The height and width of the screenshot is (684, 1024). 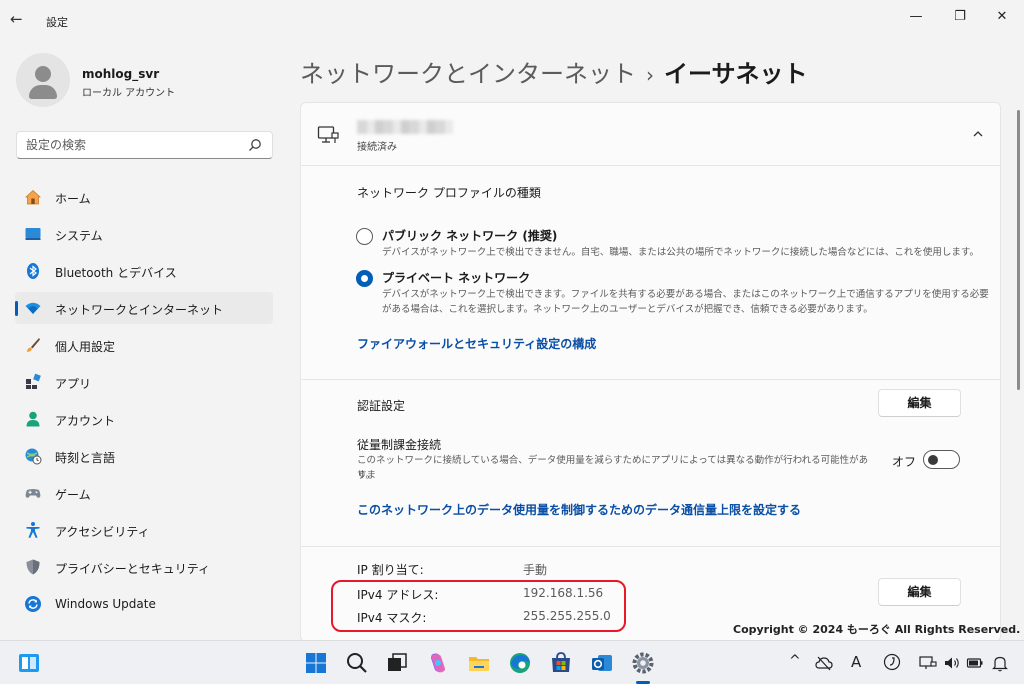 I want to click on sidebar-item-time-language: 時刻と言語, so click(x=144, y=456).